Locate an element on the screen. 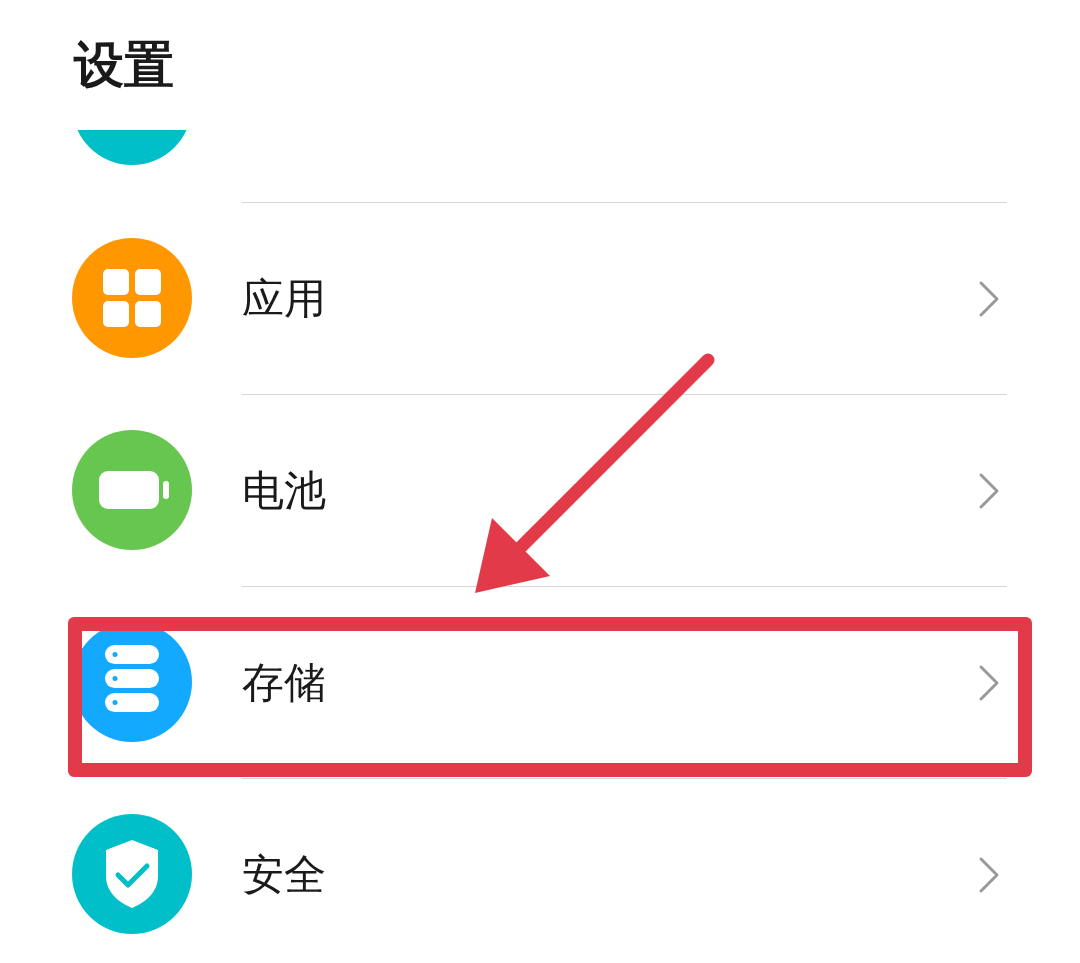 Image resolution: width=1080 pixels, height=963 pixels. item-label: 电池 is located at coordinates (284, 490).